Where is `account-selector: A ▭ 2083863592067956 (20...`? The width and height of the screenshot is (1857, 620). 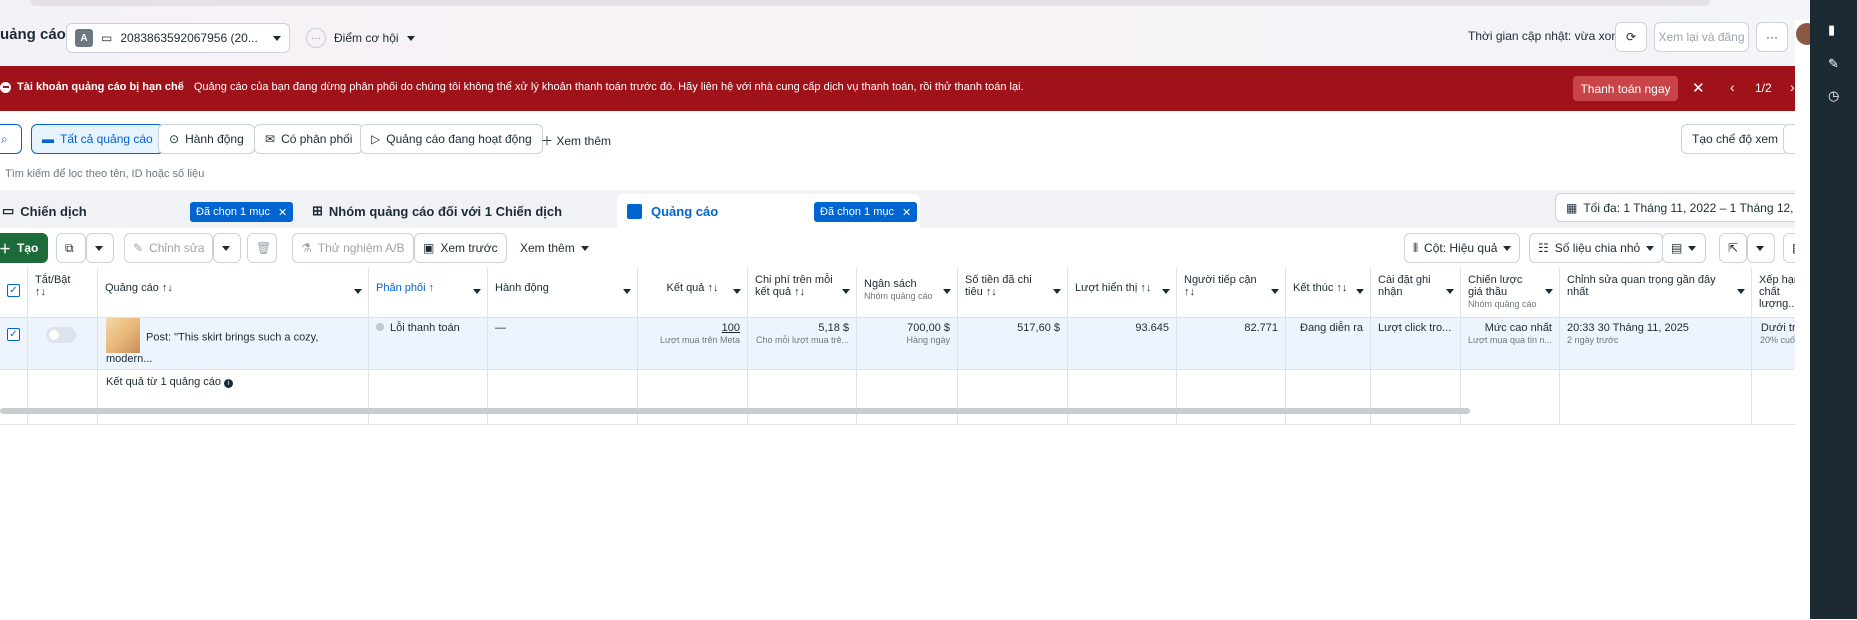
account-selector: A ▭ 2083863592067956 (20... is located at coordinates (178, 38).